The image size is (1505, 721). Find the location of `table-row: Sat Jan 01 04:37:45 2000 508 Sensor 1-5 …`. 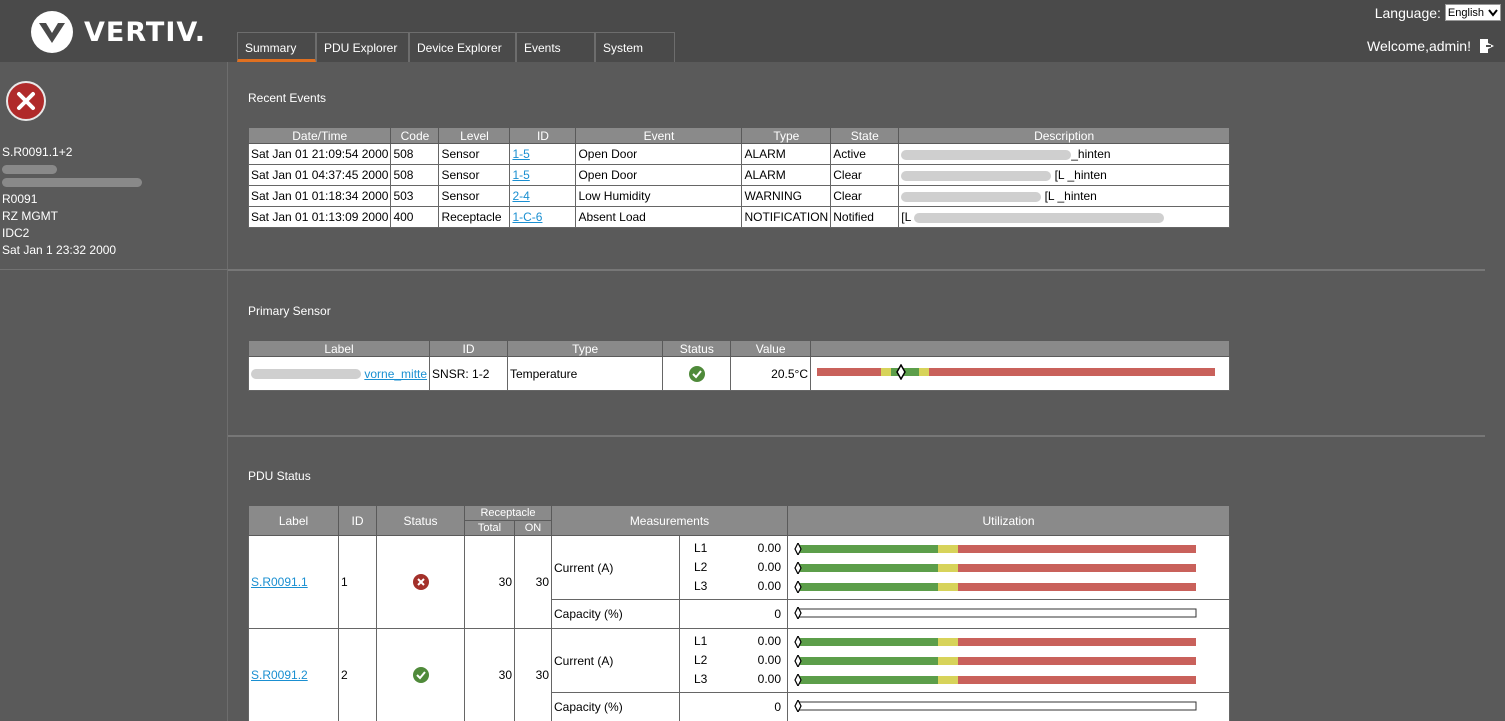

table-row: Sat Jan 01 04:37:45 2000 508 Sensor 1-5 … is located at coordinates (738, 175).